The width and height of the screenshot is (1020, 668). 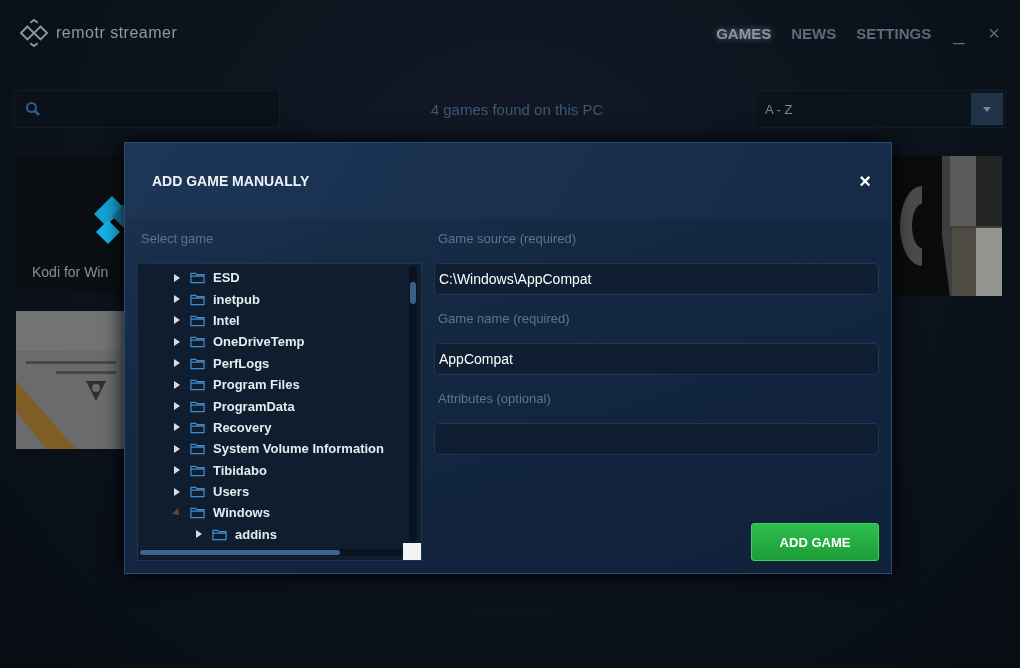 I want to click on tree-item: inetpub, so click(x=279, y=299).